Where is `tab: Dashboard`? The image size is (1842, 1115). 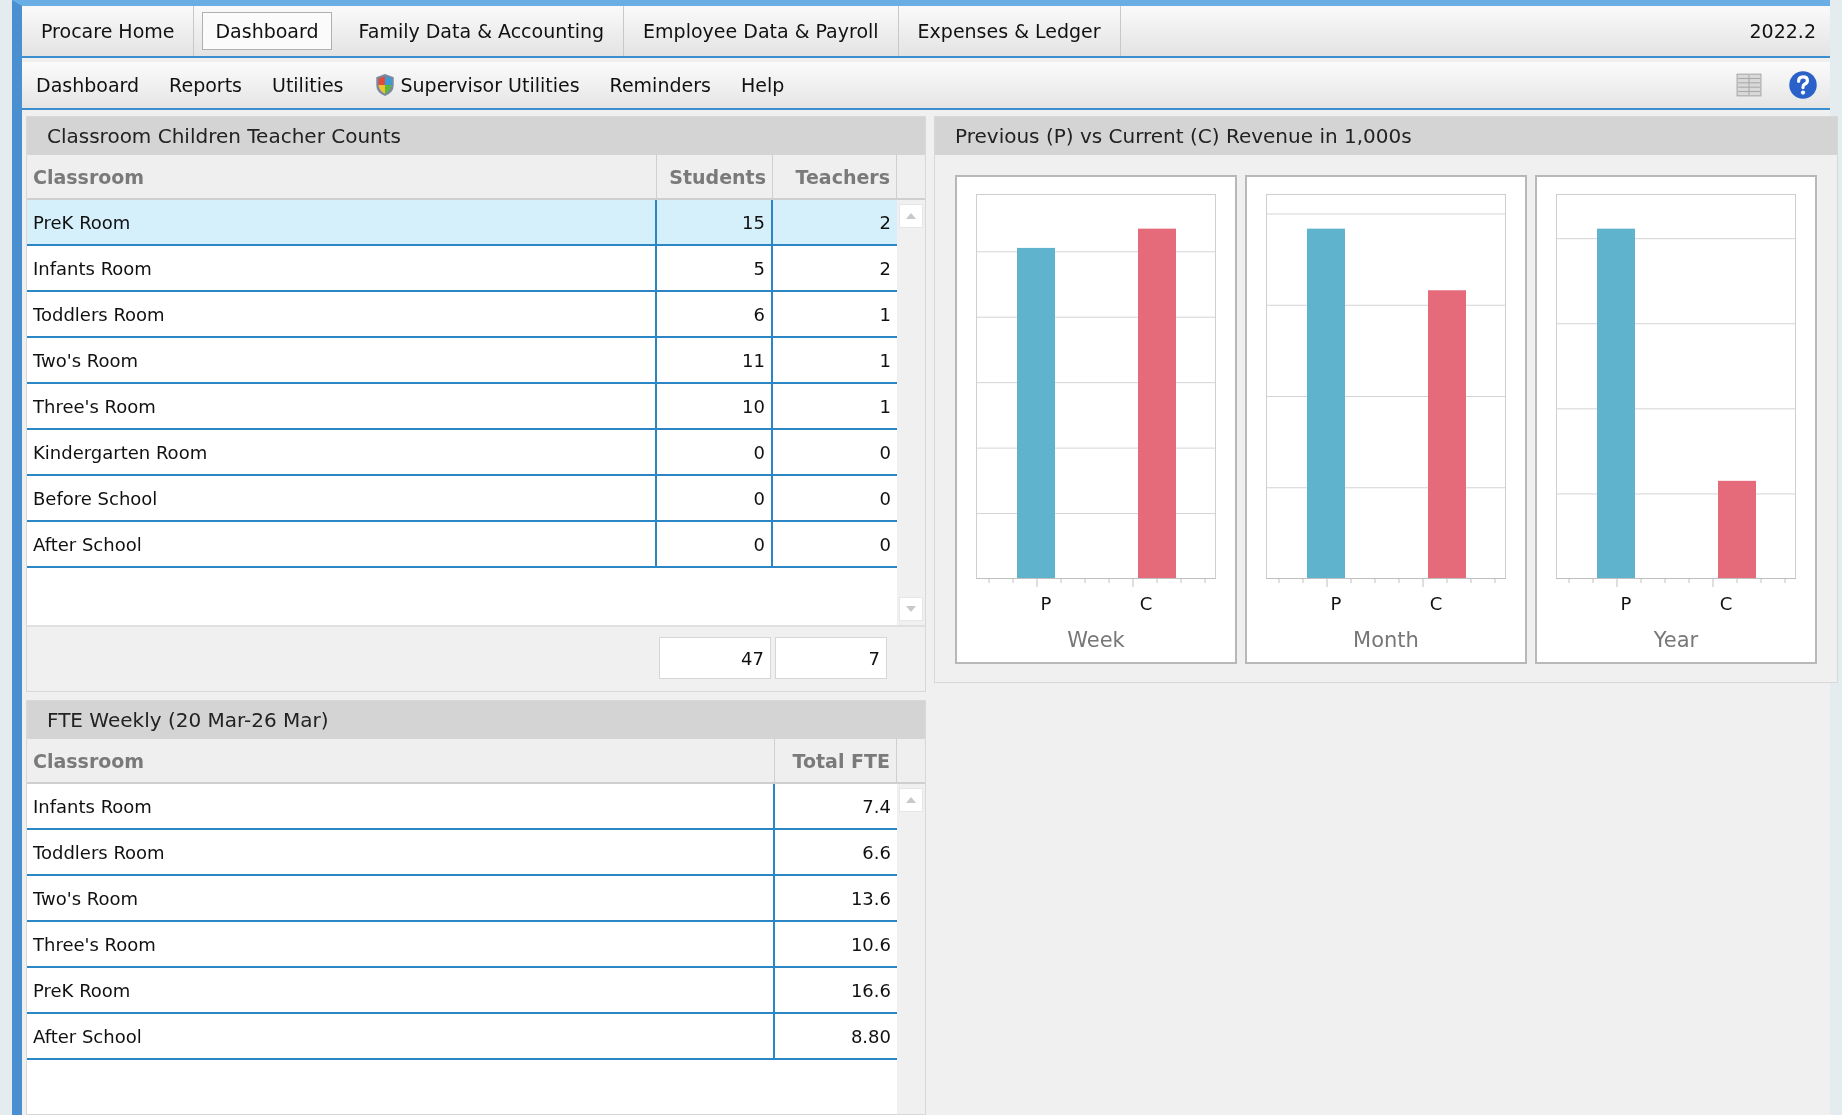
tab: Dashboard is located at coordinates (267, 31).